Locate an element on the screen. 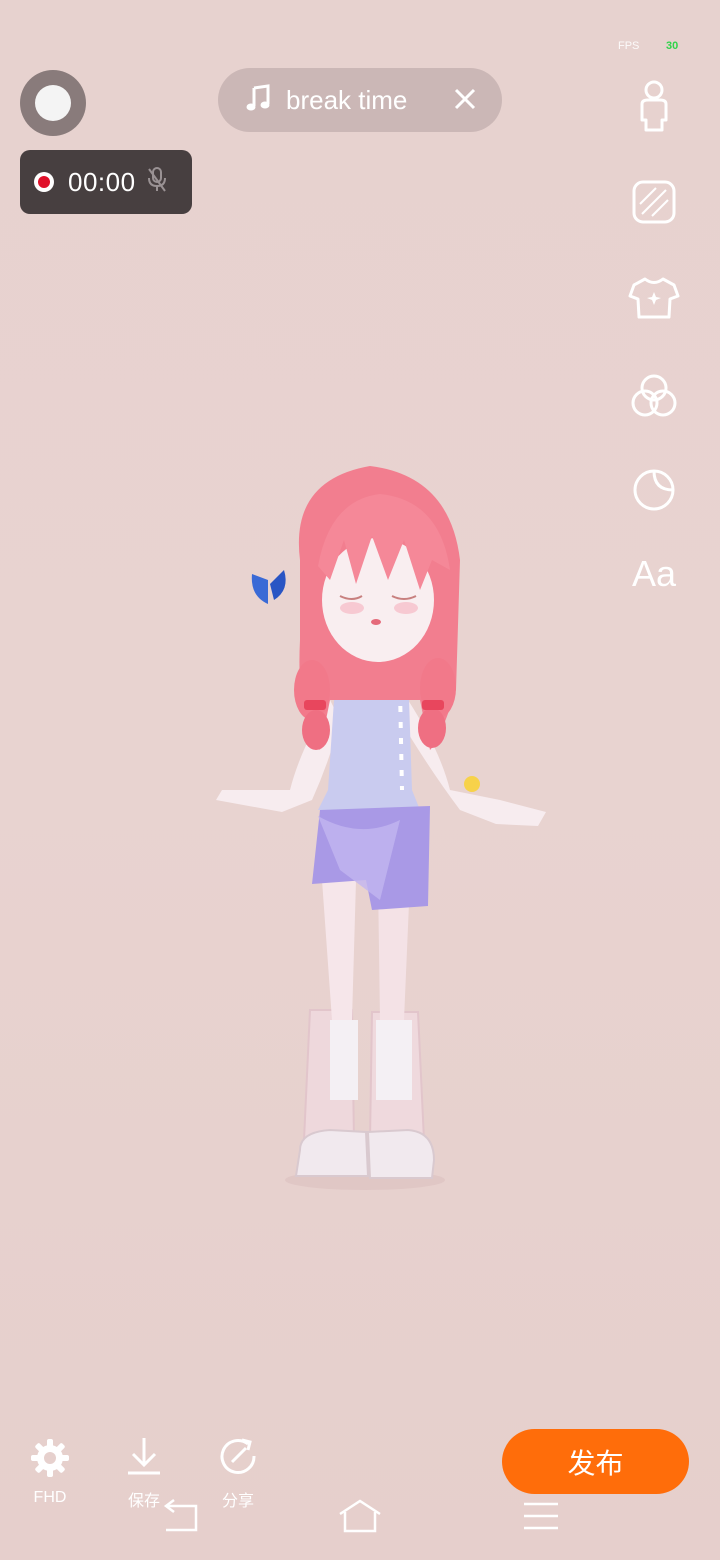 This screenshot has height=1560, width=720. music-selector: break time is located at coordinates (360, 100).